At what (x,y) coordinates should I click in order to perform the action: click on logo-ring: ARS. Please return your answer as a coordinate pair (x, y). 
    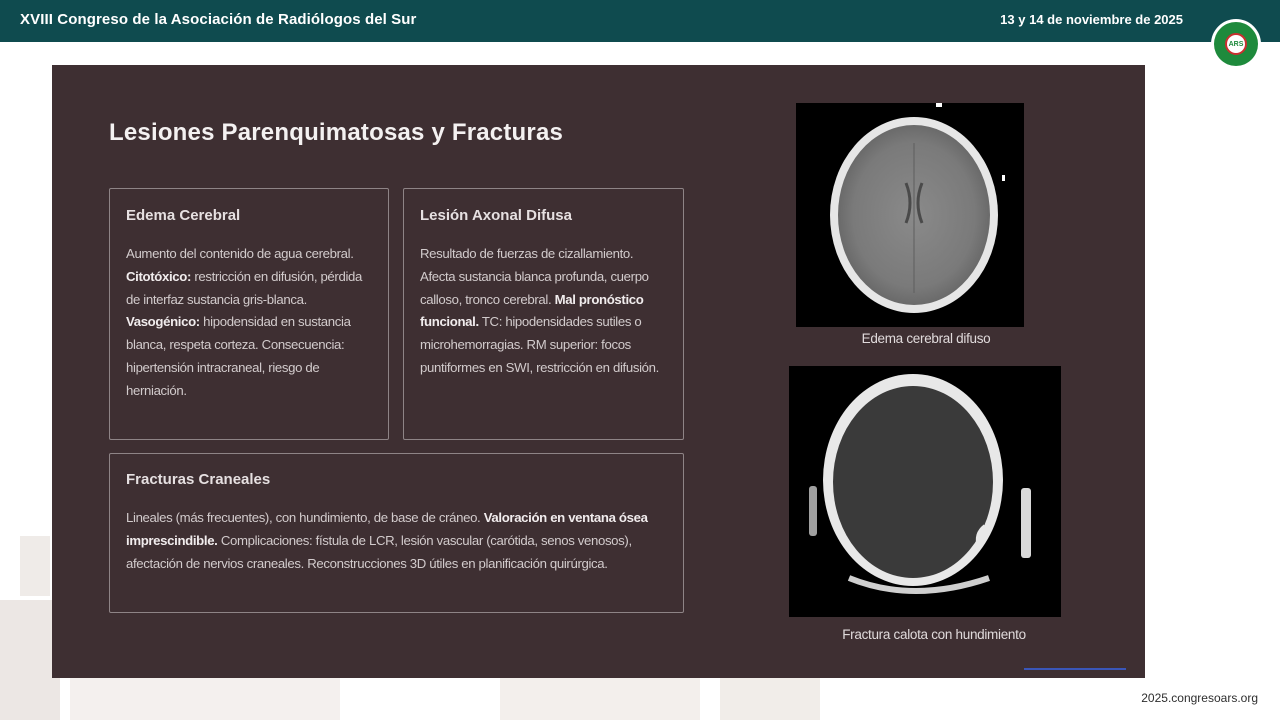
    Looking at the image, I should click on (1236, 44).